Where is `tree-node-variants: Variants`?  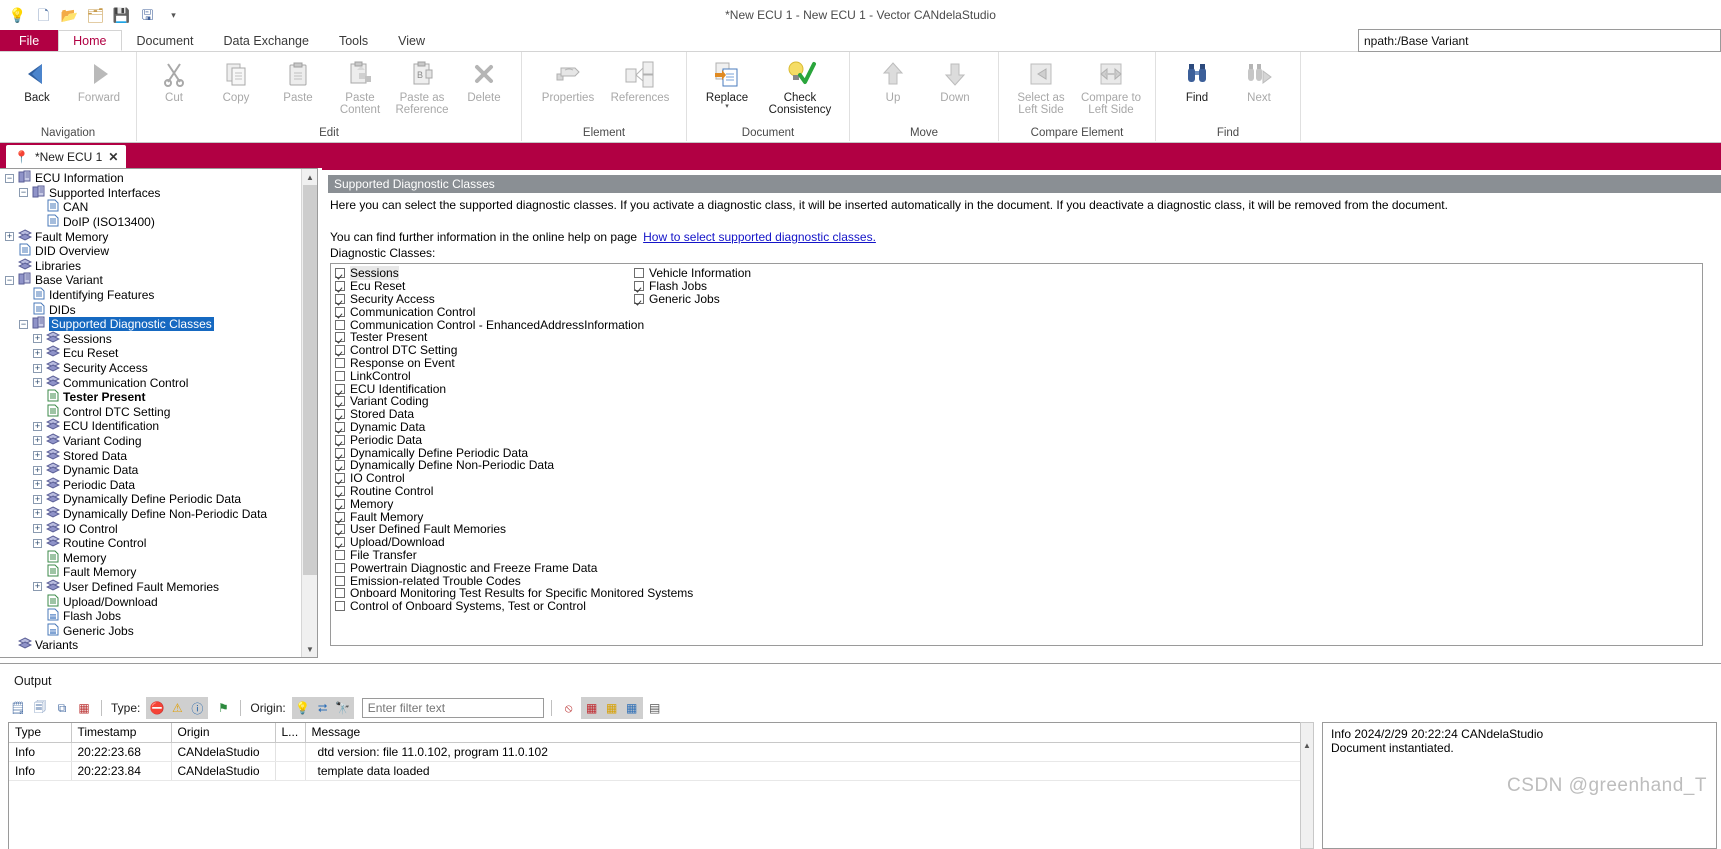
tree-node-variants: Variants is located at coordinates (150, 645).